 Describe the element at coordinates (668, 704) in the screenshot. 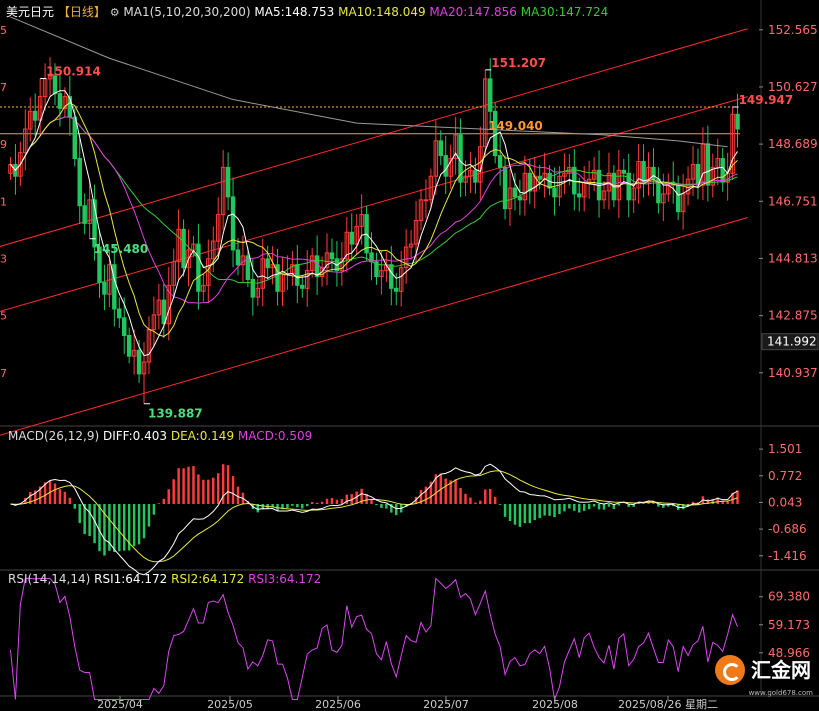

I see `time-axis-label: 2025/08/26 星期二` at that location.